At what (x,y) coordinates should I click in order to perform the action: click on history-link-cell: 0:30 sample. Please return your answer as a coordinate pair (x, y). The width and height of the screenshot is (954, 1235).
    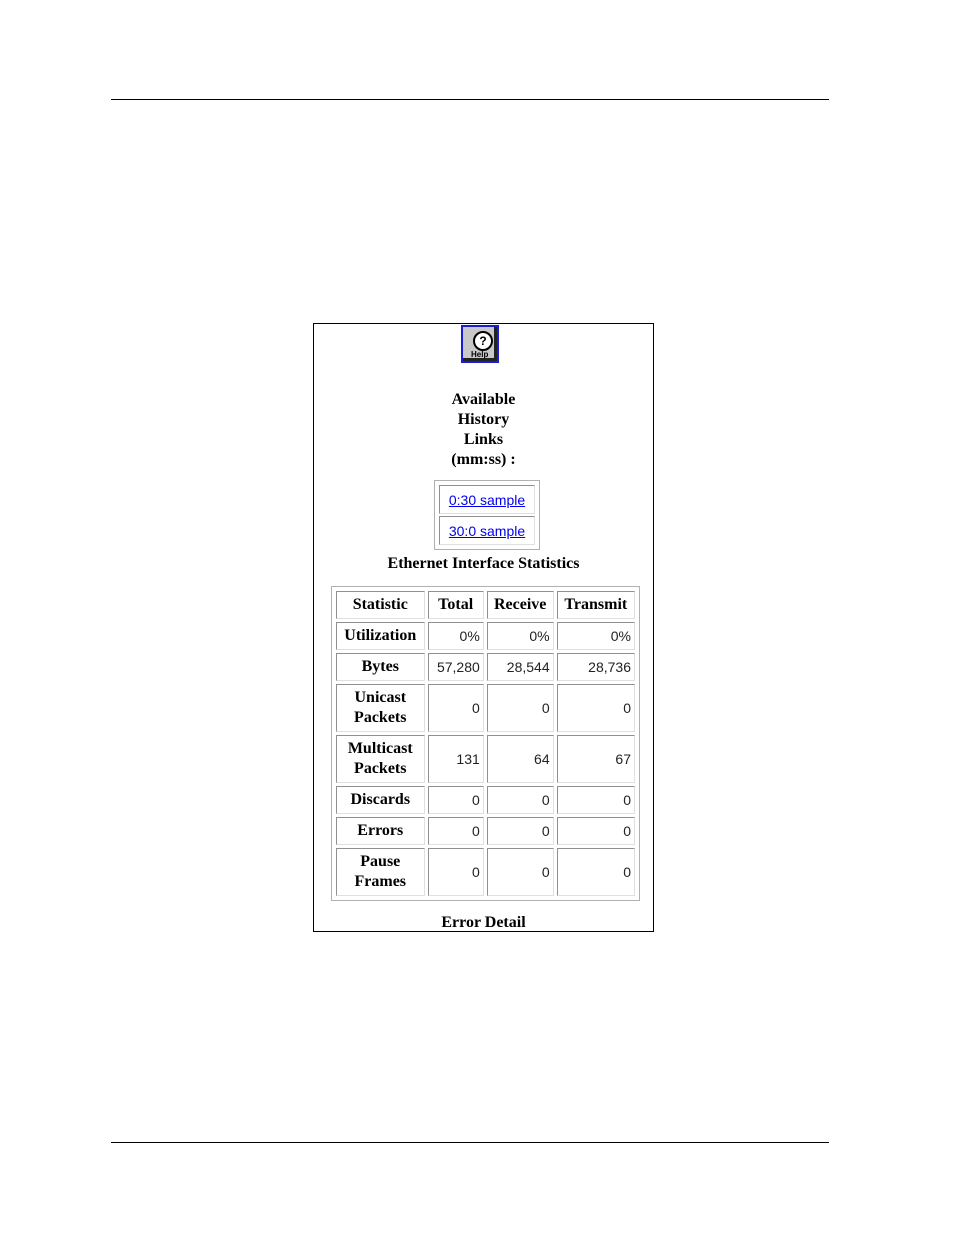
    Looking at the image, I should click on (487, 499).